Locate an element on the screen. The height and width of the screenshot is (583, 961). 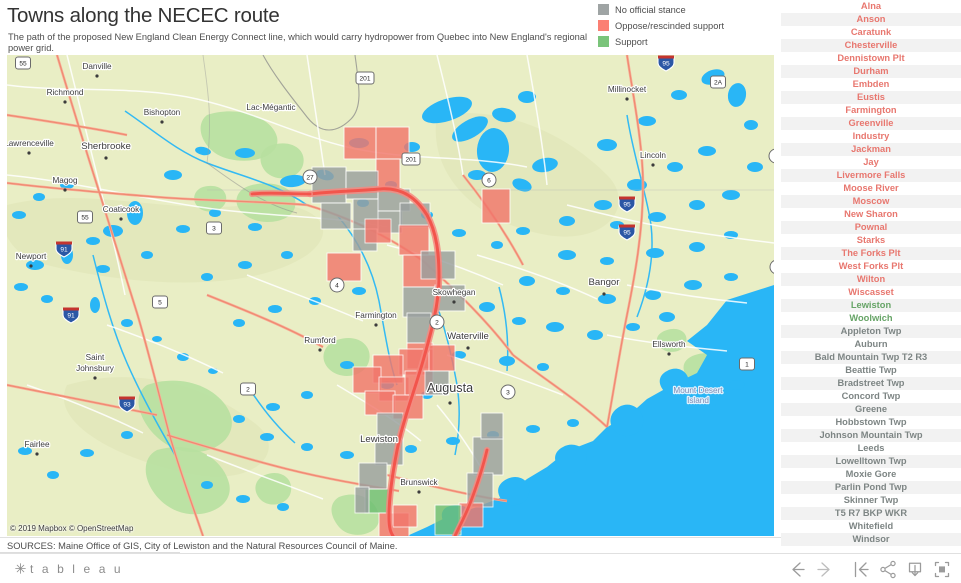
svg-text: 2A is located at coordinates (718, 82).